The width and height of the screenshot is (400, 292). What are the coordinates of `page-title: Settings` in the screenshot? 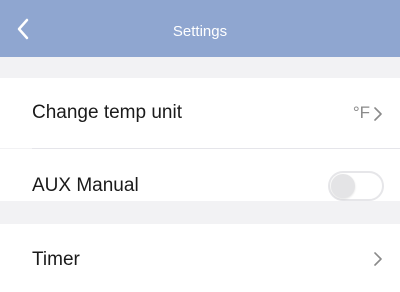 It's located at (200, 31).